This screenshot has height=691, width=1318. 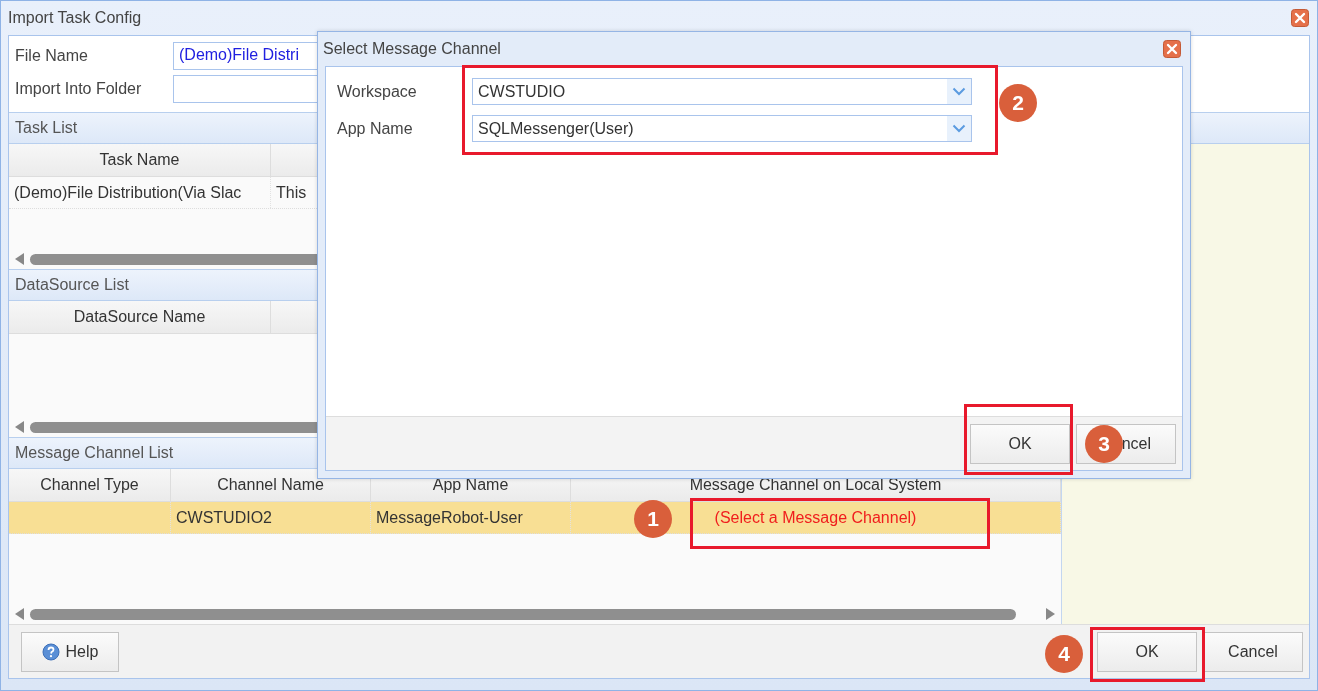 I want to click on dropdown-field: SQLMessenger(User), so click(x=722, y=128).